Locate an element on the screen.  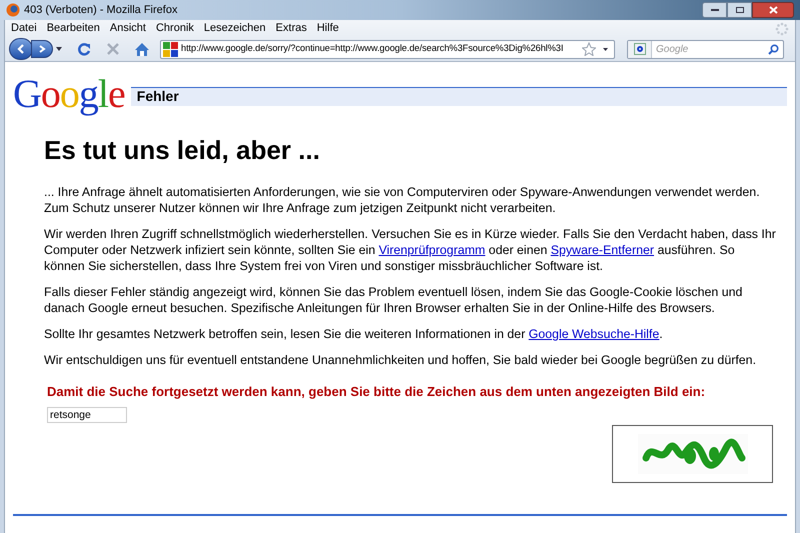
address-field: http://www.google.de/sorry/?continue=http://www.google.de/search%3Fsource%3Dig%26hl%3I is located at coordinates (387, 49).